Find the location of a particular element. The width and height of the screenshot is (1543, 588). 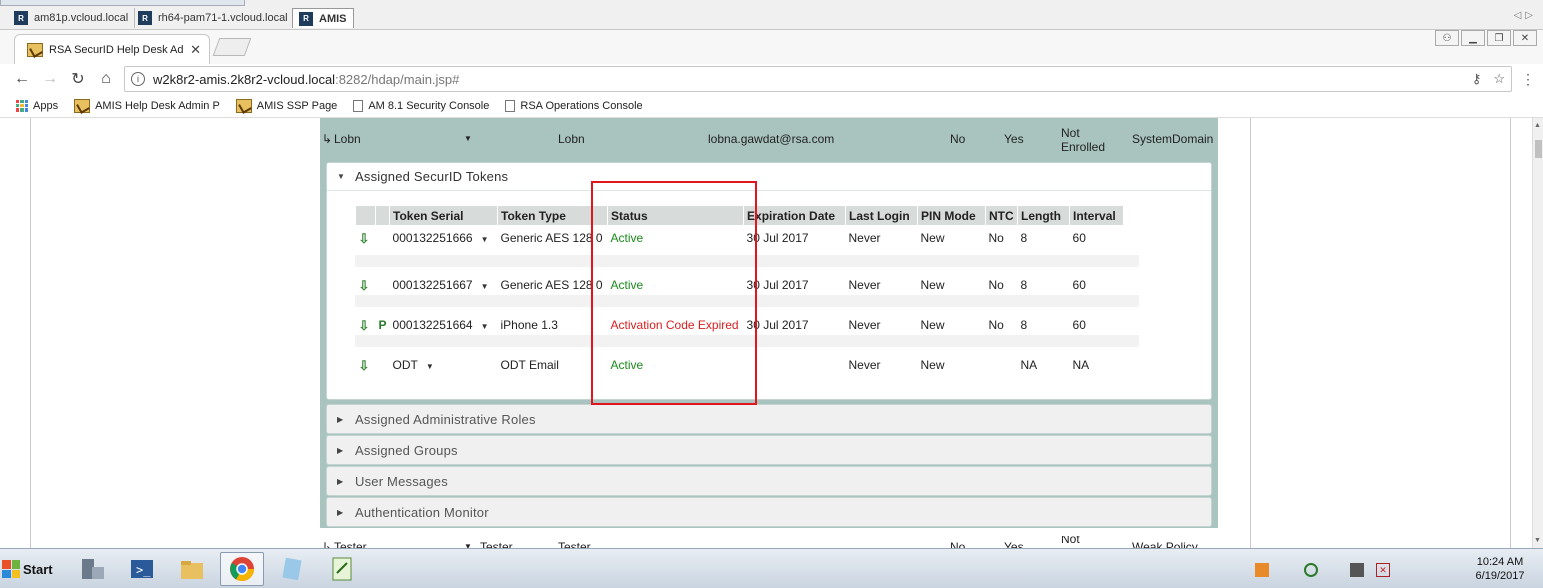

right-edge-divider is located at coordinates (1510, 333).